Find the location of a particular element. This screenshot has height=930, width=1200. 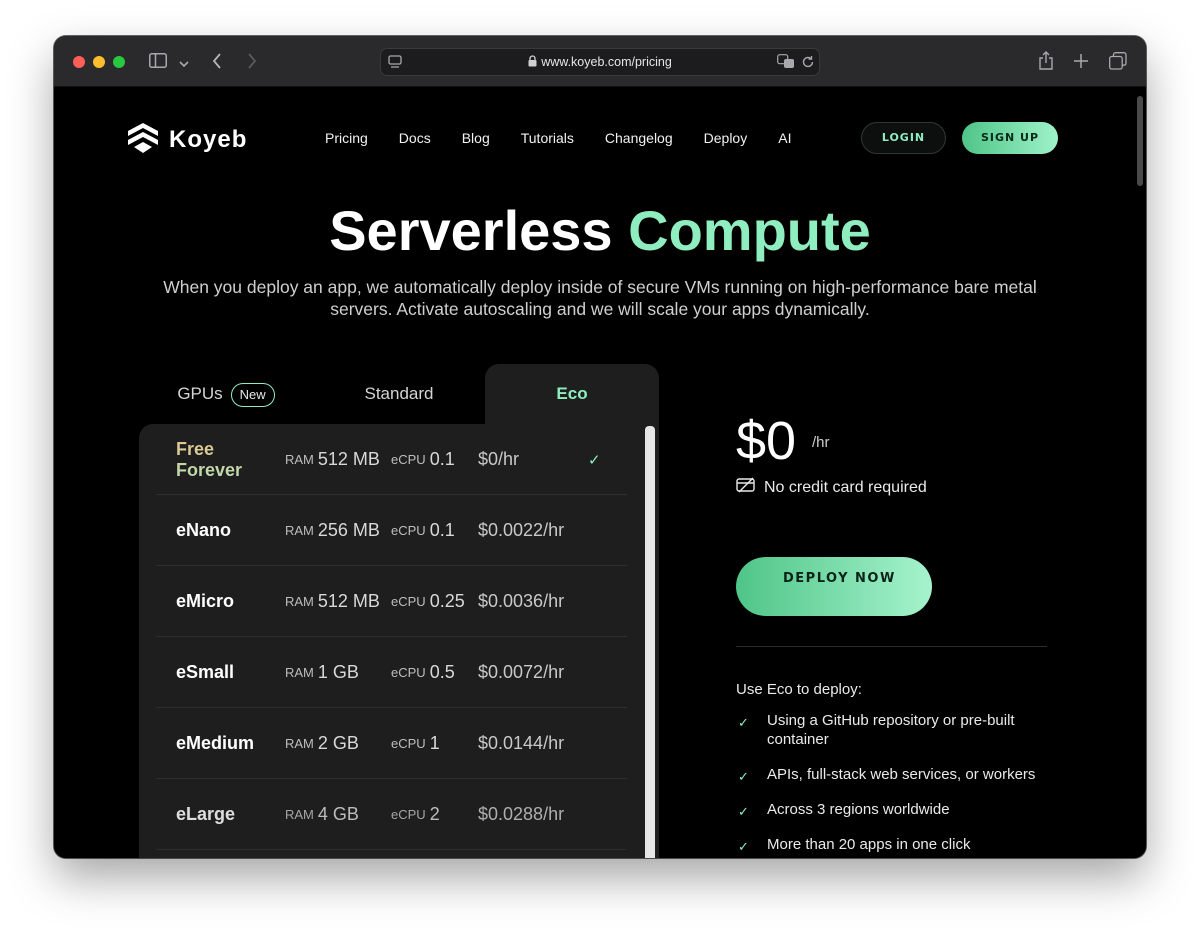

list-item: ✓ Across 3 regions worldwide is located at coordinates (844, 810).